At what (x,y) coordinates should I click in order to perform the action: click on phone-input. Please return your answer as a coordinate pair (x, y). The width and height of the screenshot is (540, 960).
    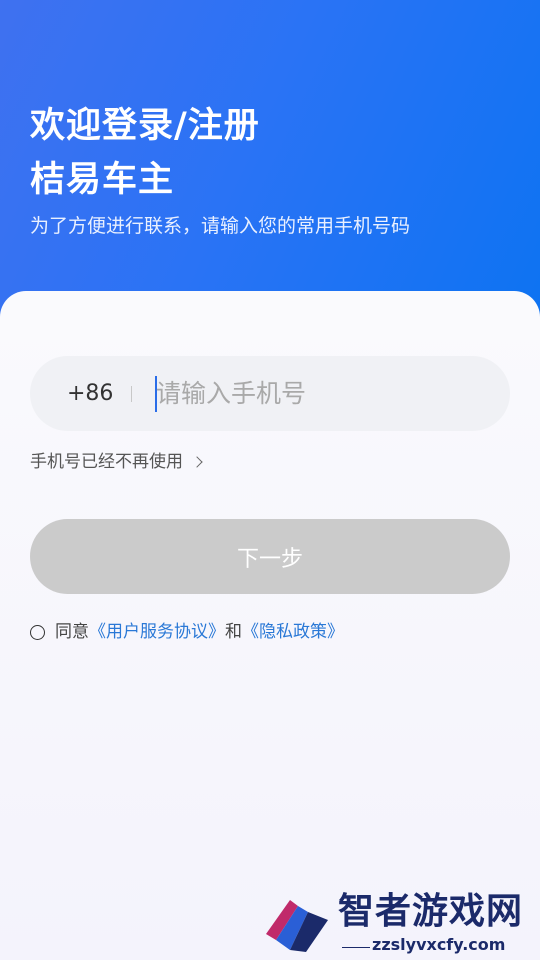
    Looking at the image, I should click on (321, 393).